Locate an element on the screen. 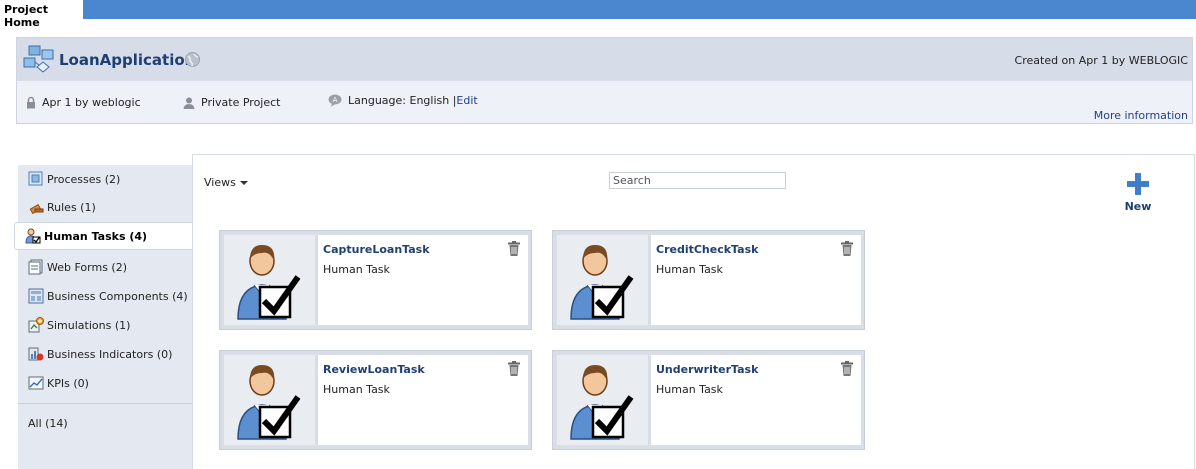 The width and height of the screenshot is (1196, 469). sidebar-item-processes: Processes (2) is located at coordinates (105, 179).